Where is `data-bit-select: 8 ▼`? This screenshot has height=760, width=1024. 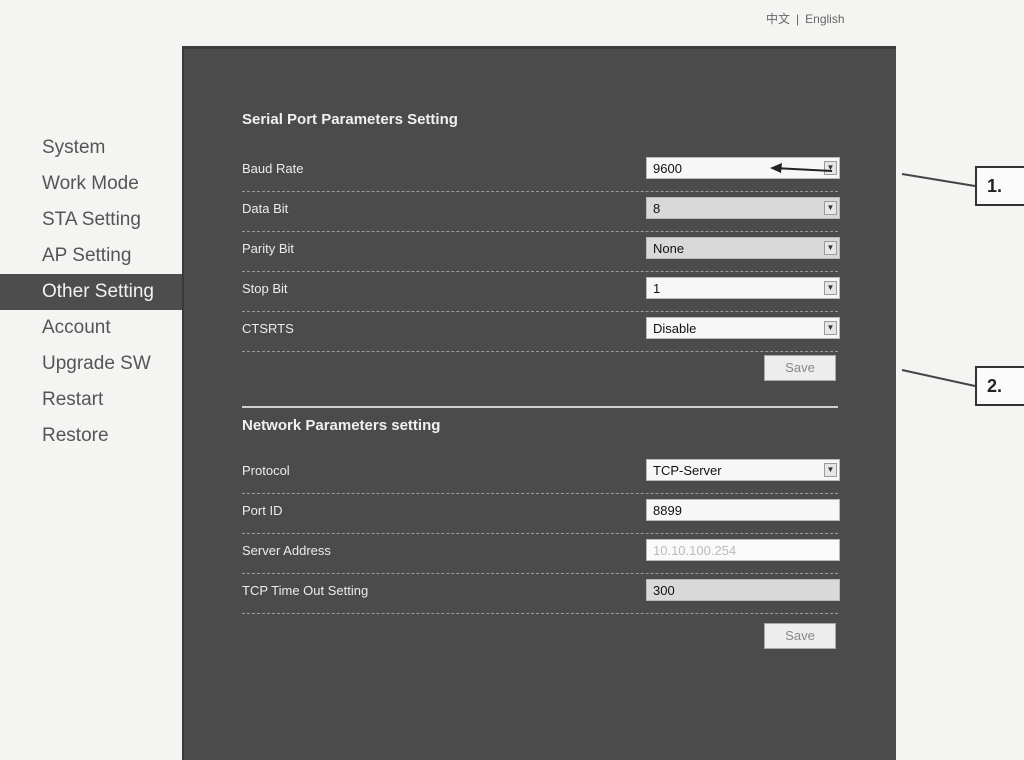 data-bit-select: 8 ▼ is located at coordinates (743, 208).